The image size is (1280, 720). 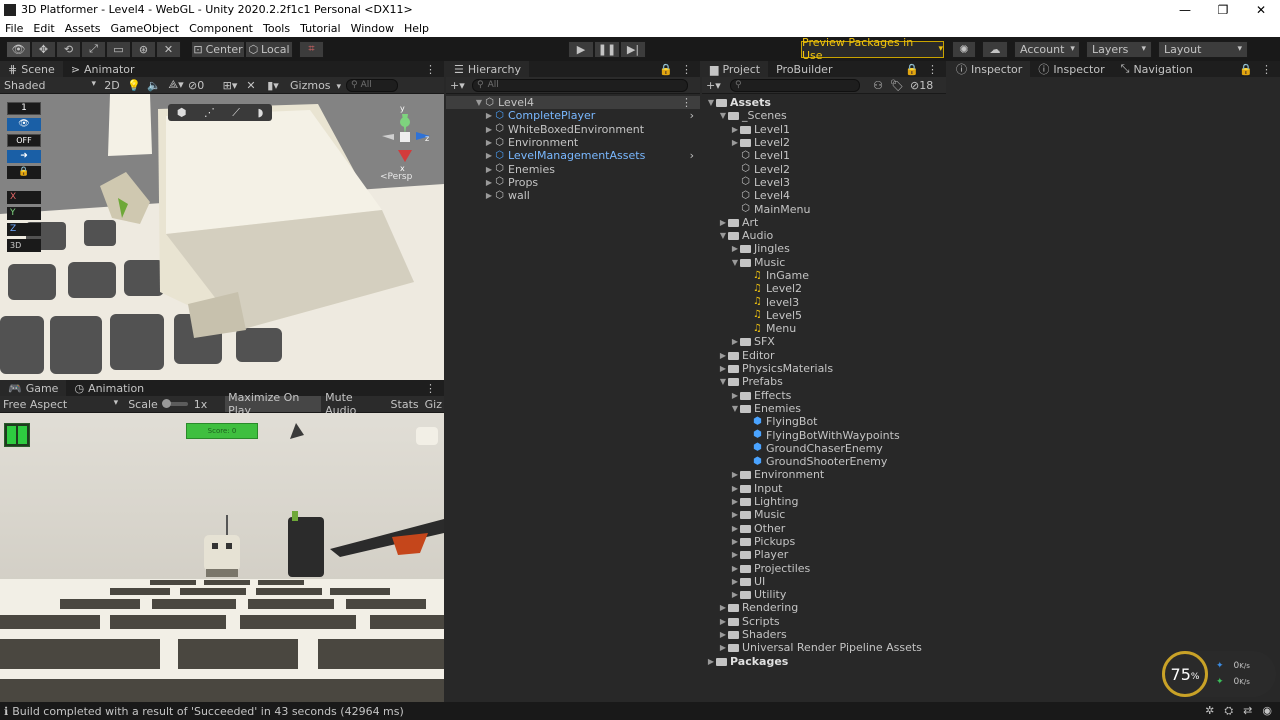 I want to click on search-by-label-icon: 🏷, so click(x=897, y=85).